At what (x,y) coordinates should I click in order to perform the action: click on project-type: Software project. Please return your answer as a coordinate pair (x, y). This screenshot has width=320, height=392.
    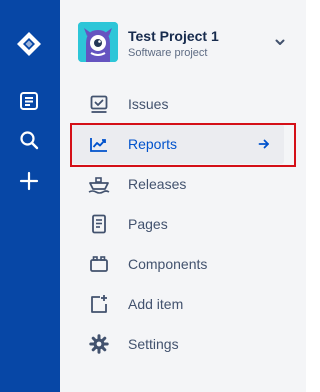
    Looking at the image, I should click on (168, 53).